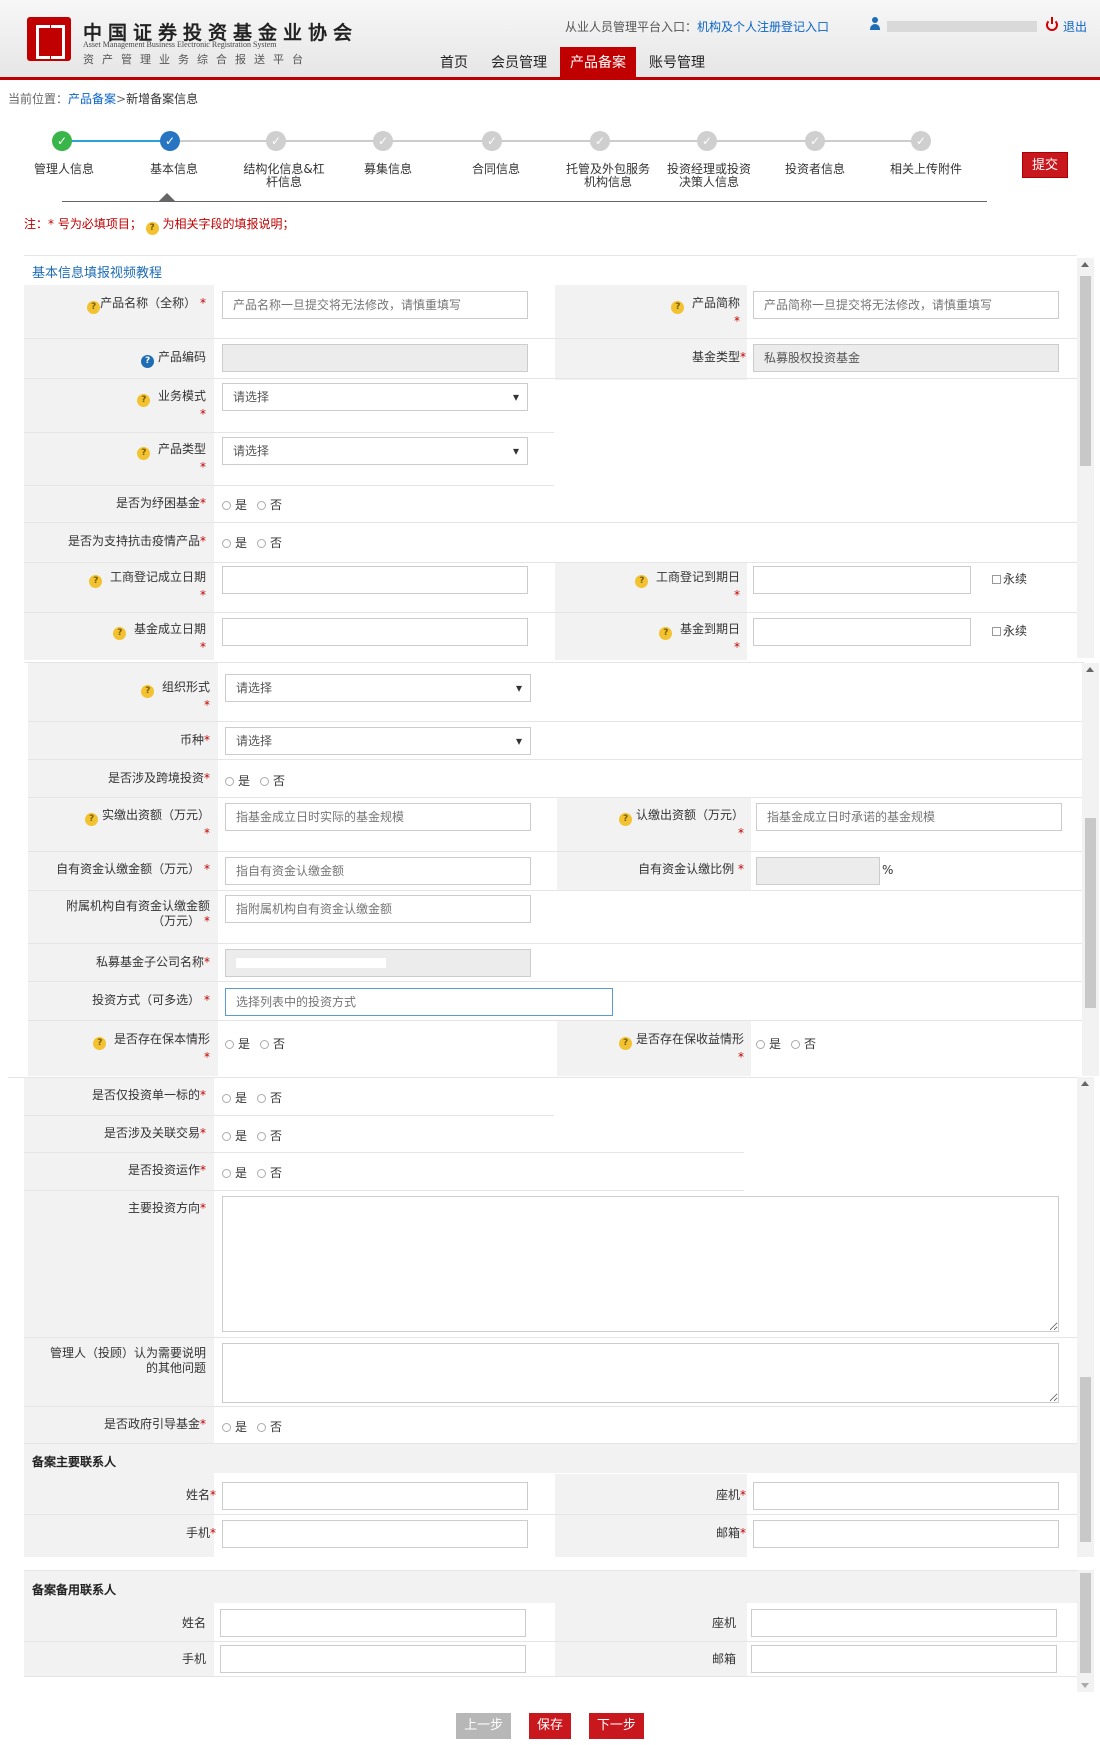 This screenshot has height=1745, width=1100. What do you see at coordinates (1085, 1685) in the screenshot?
I see `scroll-down-icon` at bounding box center [1085, 1685].